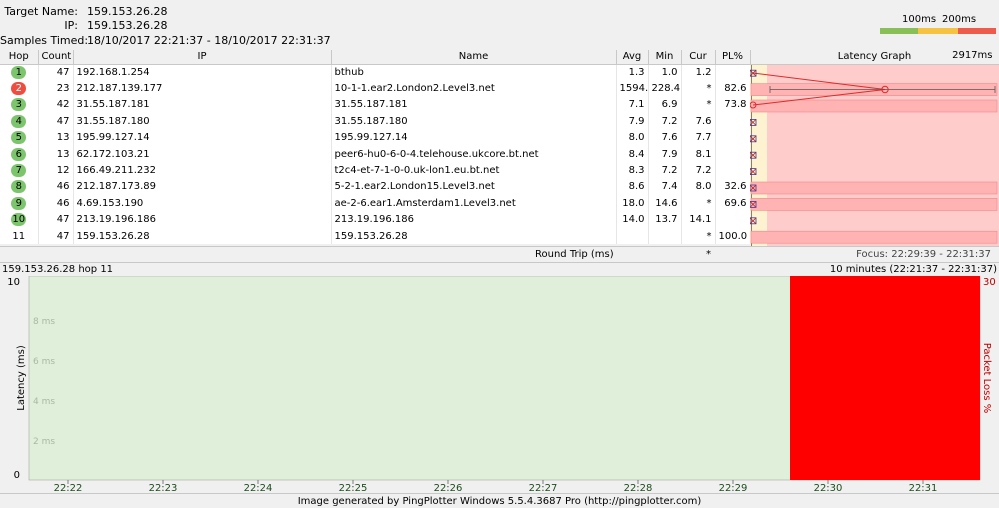 This screenshot has width=999, height=508. Describe the element at coordinates (632, 72) in the screenshot. I see `hop-avg: 1.3` at that location.